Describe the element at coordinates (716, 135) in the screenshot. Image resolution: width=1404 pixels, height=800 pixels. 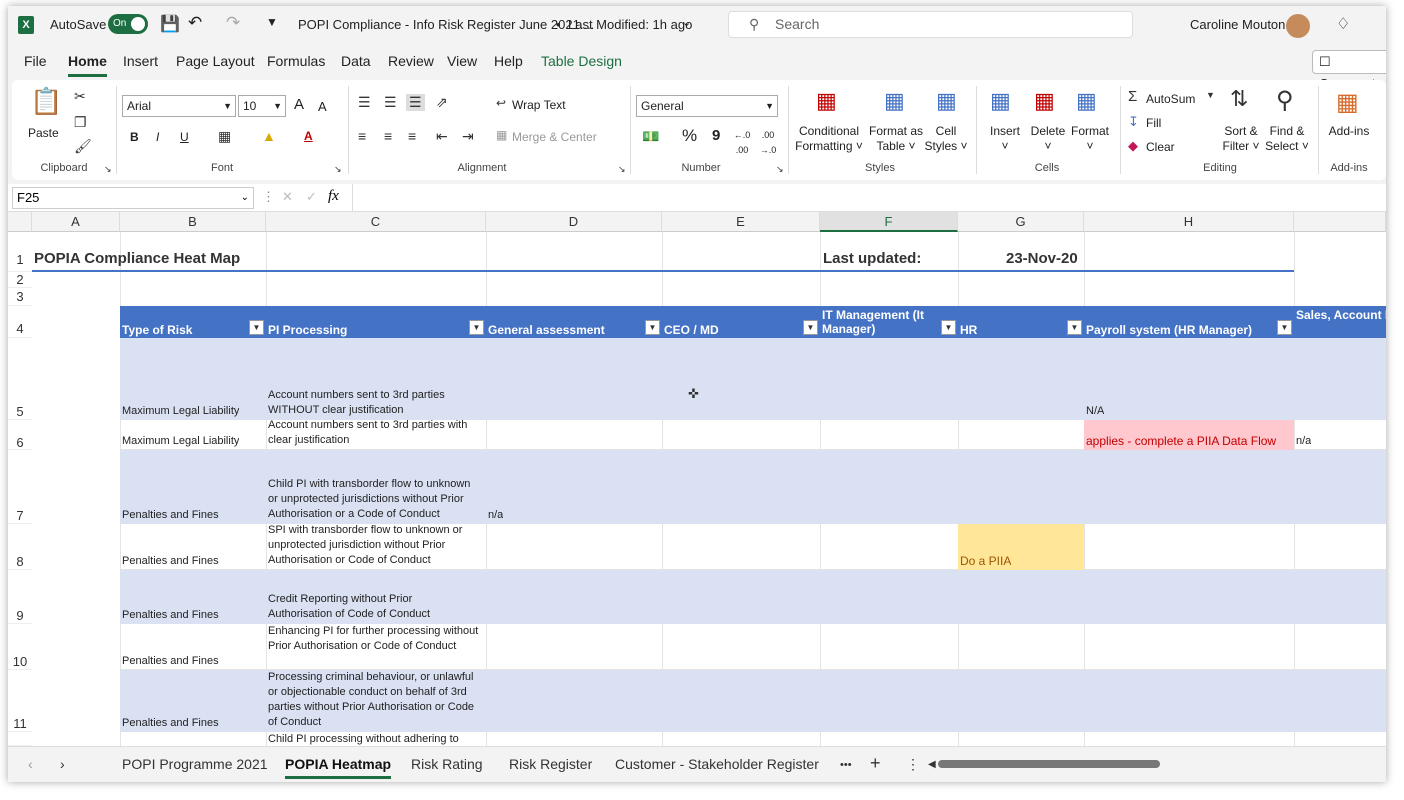
I see `comma-style-button: 9` at that location.